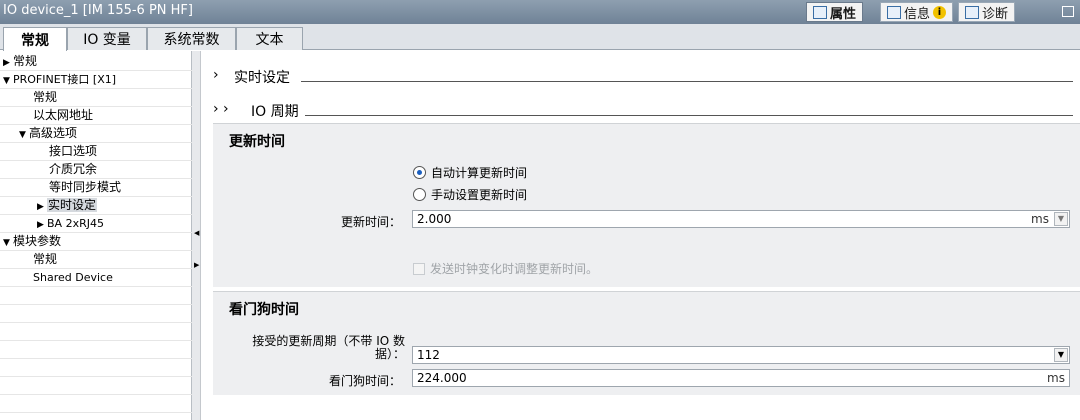  I want to click on info-list-icon, so click(894, 12).